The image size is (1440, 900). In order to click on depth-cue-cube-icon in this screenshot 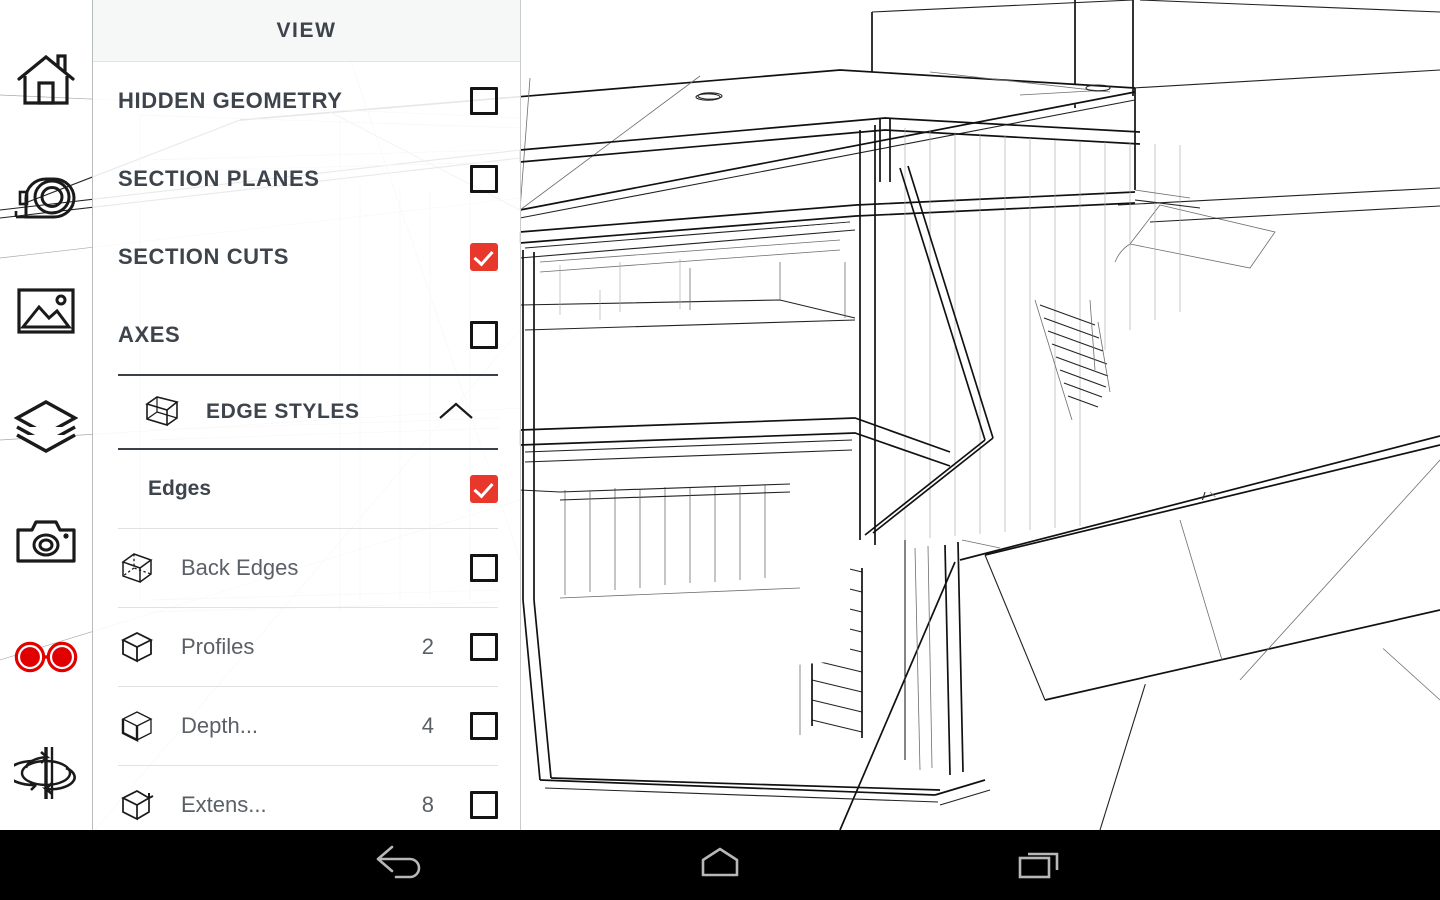, I will do `click(140, 726)`.